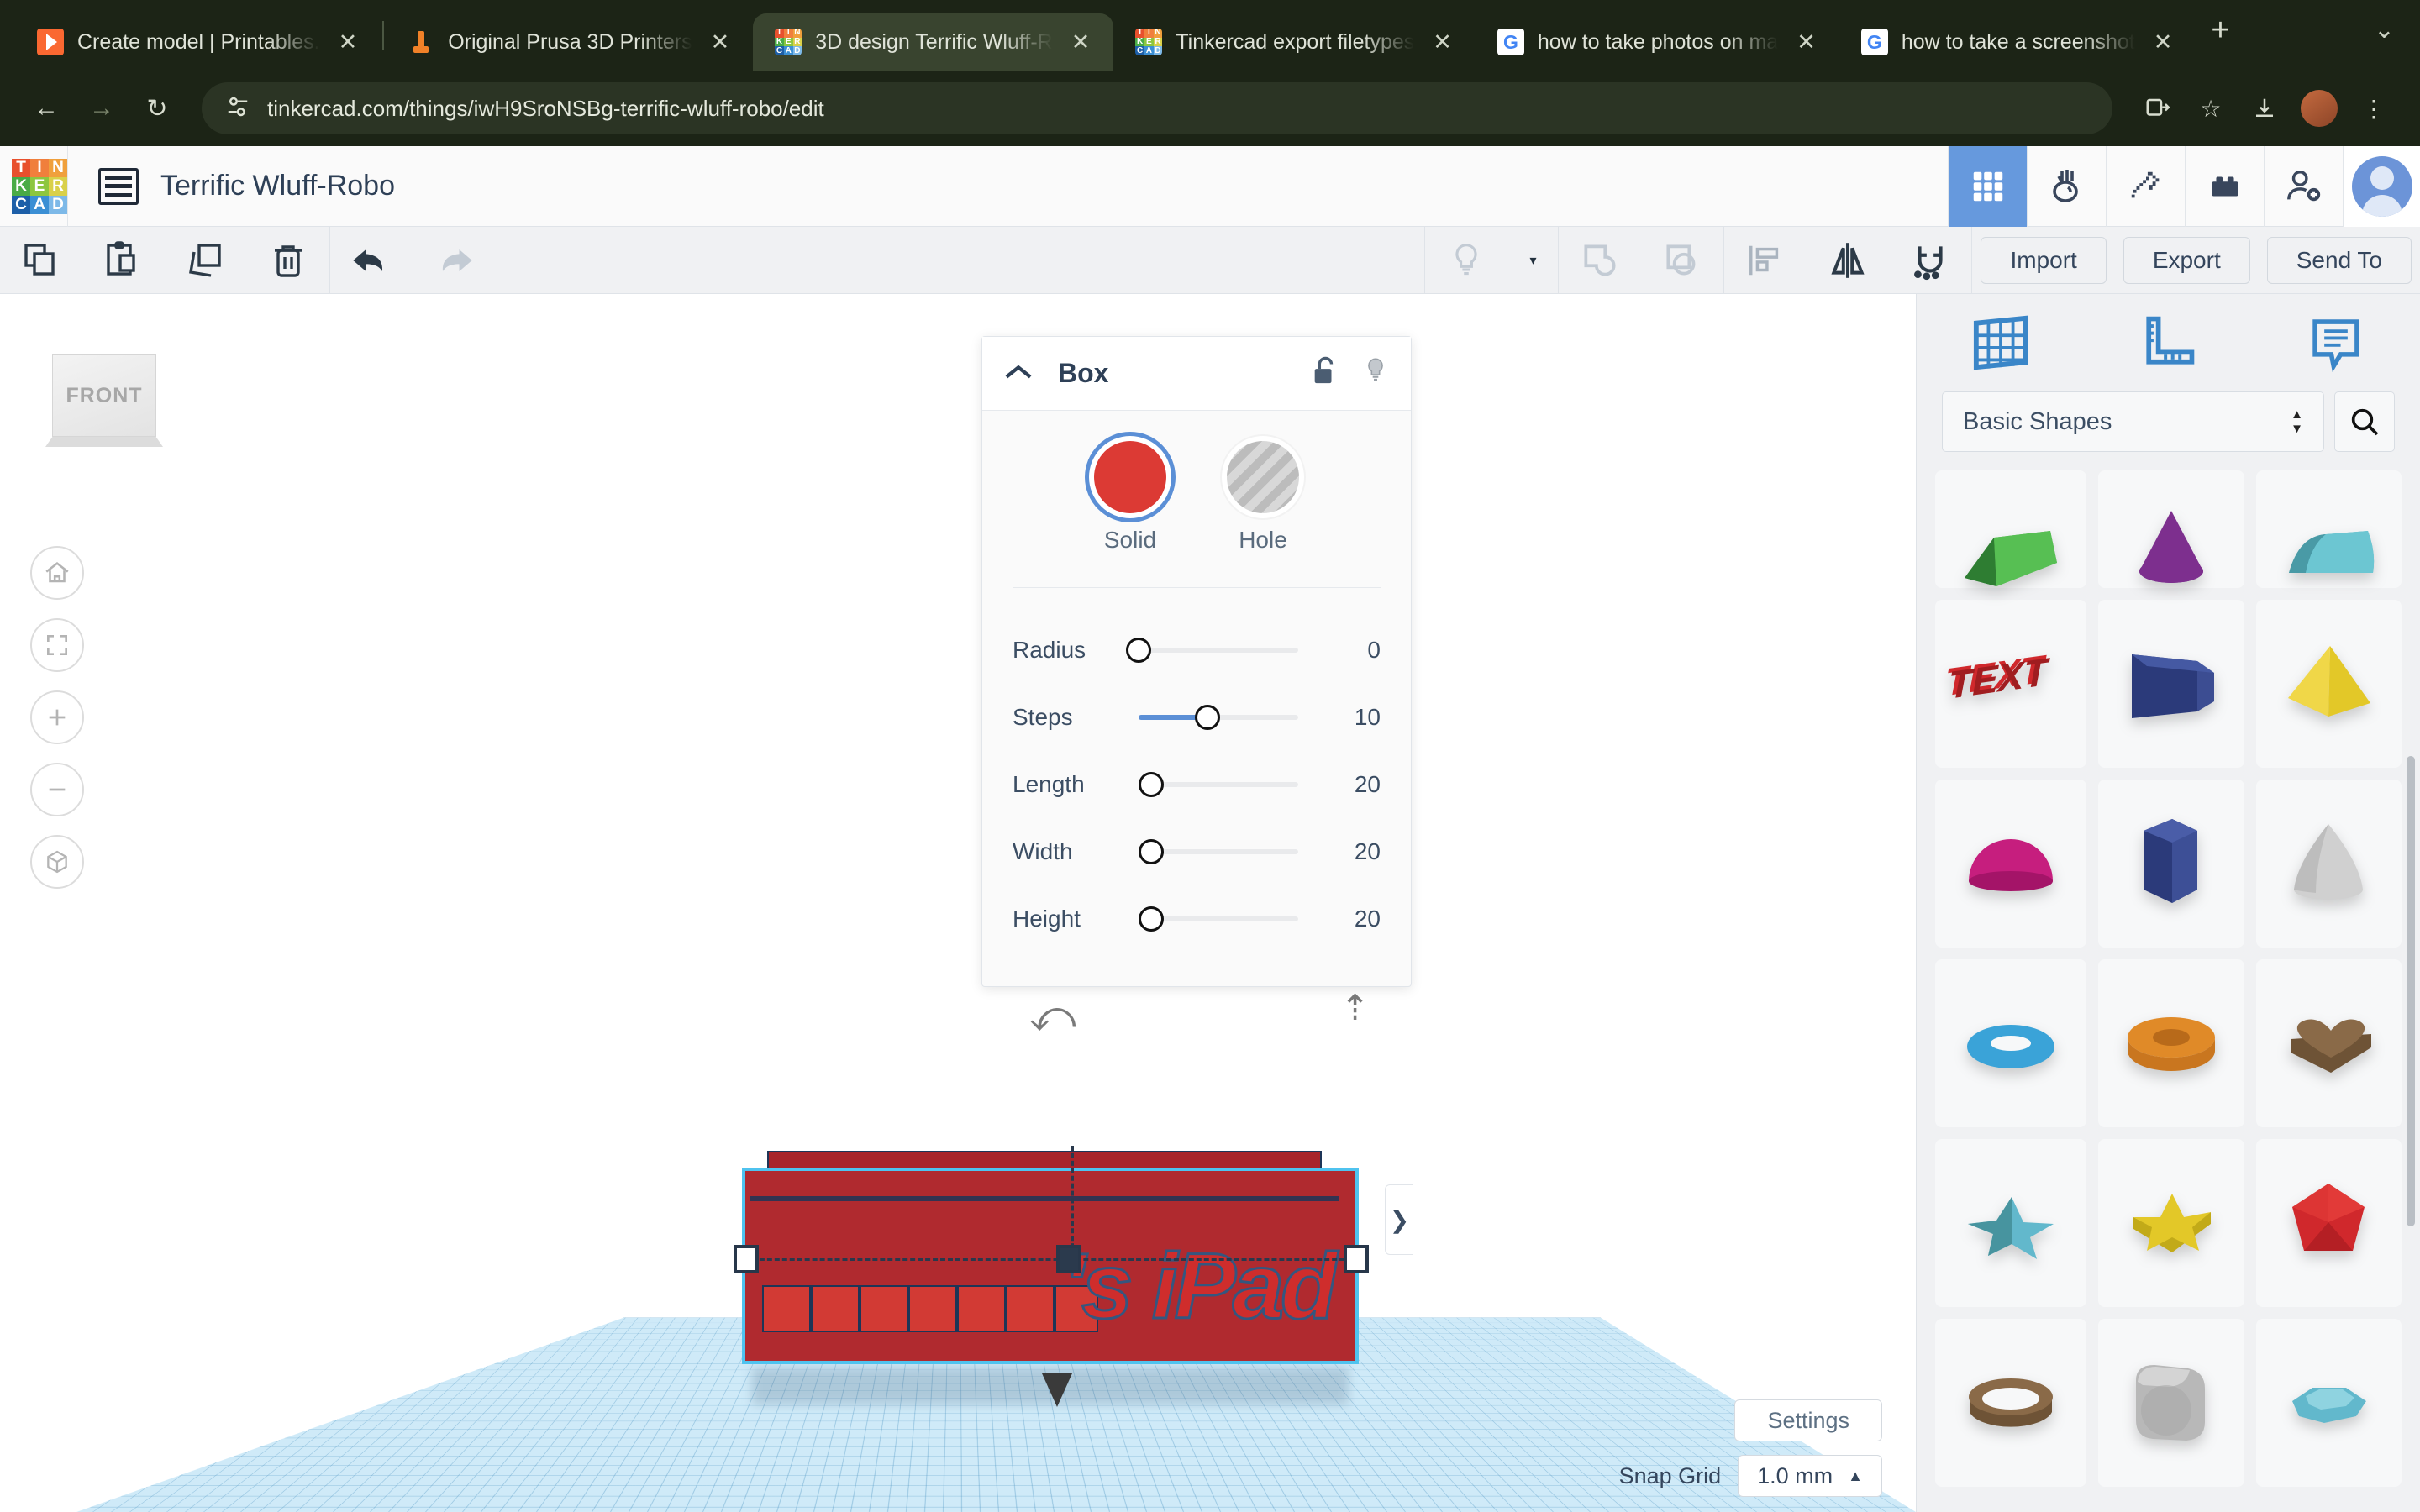 The height and width of the screenshot is (1512, 2420). What do you see at coordinates (2171, 529) in the screenshot?
I see `shape-item-cone` at bounding box center [2171, 529].